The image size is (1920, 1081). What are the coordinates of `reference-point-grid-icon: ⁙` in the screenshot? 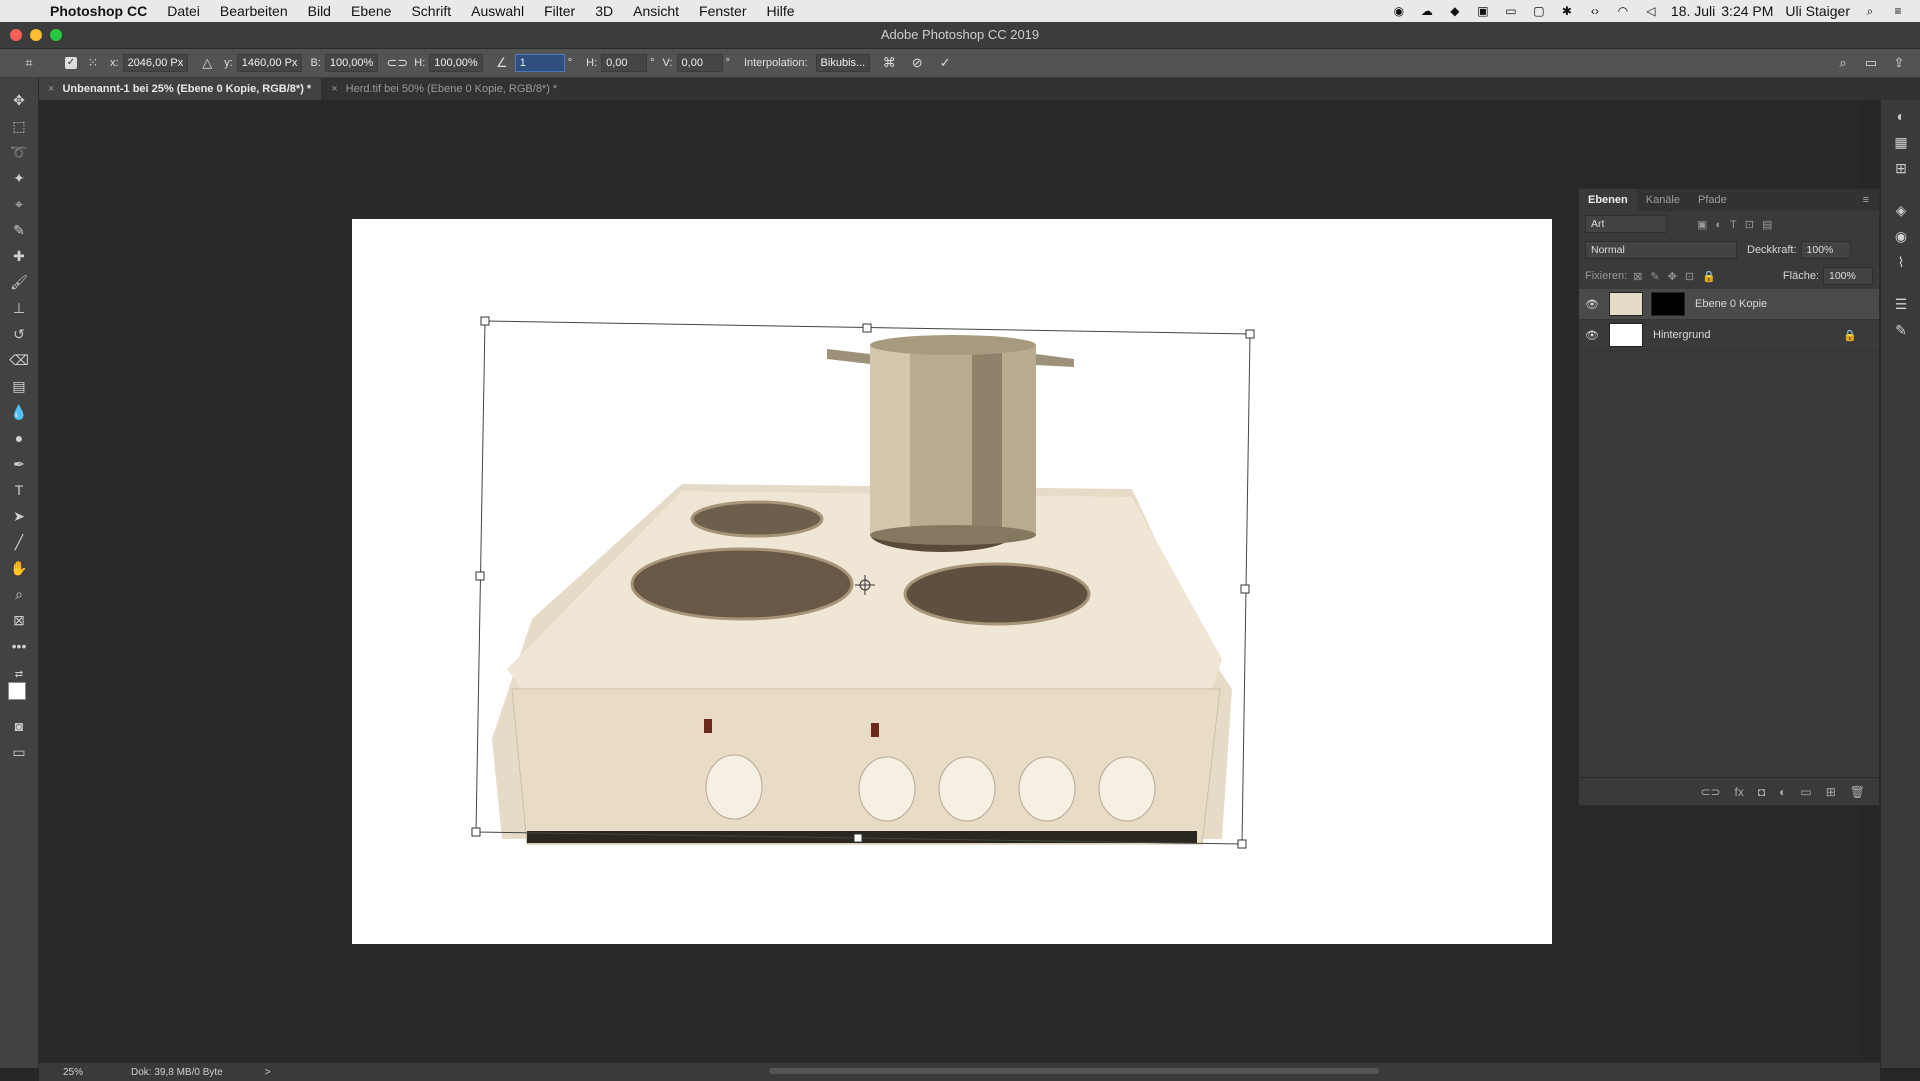 It's located at (93, 63).